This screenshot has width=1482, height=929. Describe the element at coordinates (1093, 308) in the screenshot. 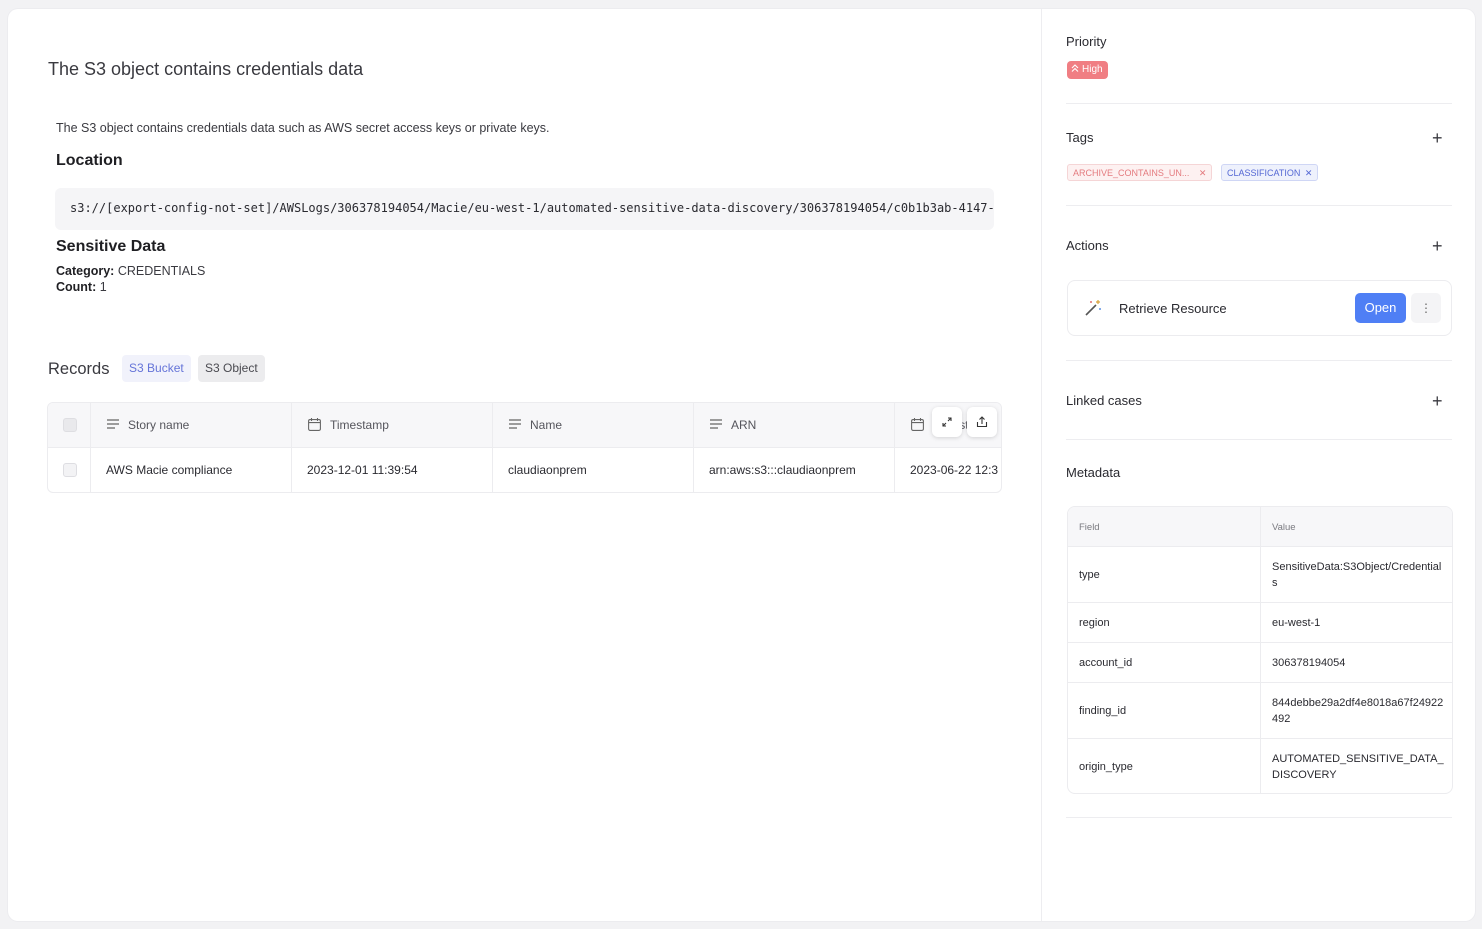

I see `magic-wand-icon` at that location.